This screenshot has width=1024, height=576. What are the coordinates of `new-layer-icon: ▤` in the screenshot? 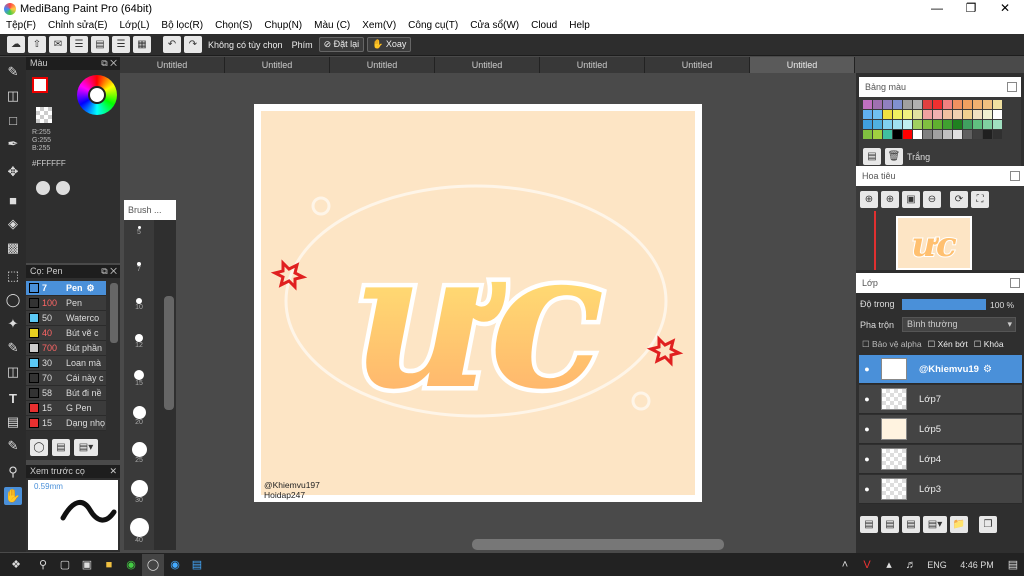 It's located at (869, 524).